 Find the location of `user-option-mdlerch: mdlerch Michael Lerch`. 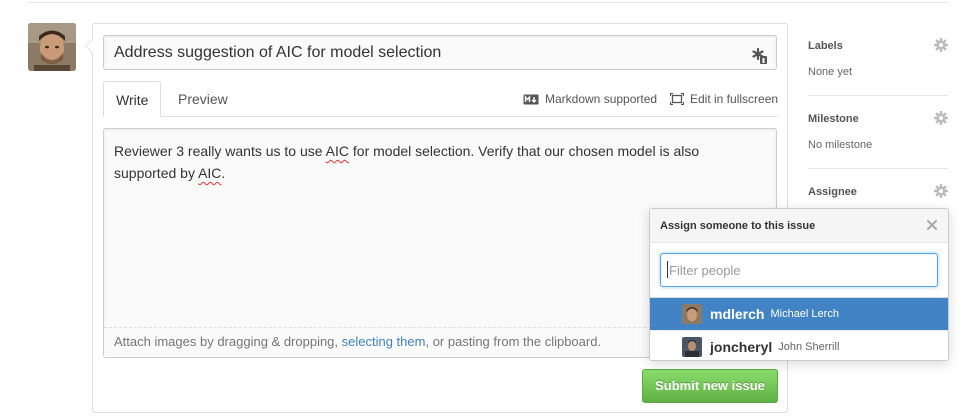

user-option-mdlerch: mdlerch Michael Lerch is located at coordinates (799, 314).